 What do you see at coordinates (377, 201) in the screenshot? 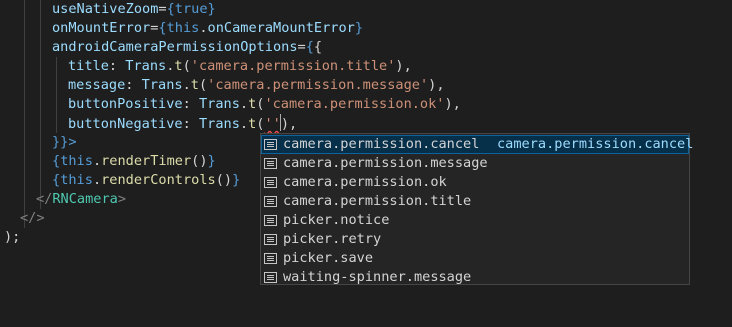
I see `suggest-item-label: camera.permission.title` at bounding box center [377, 201].